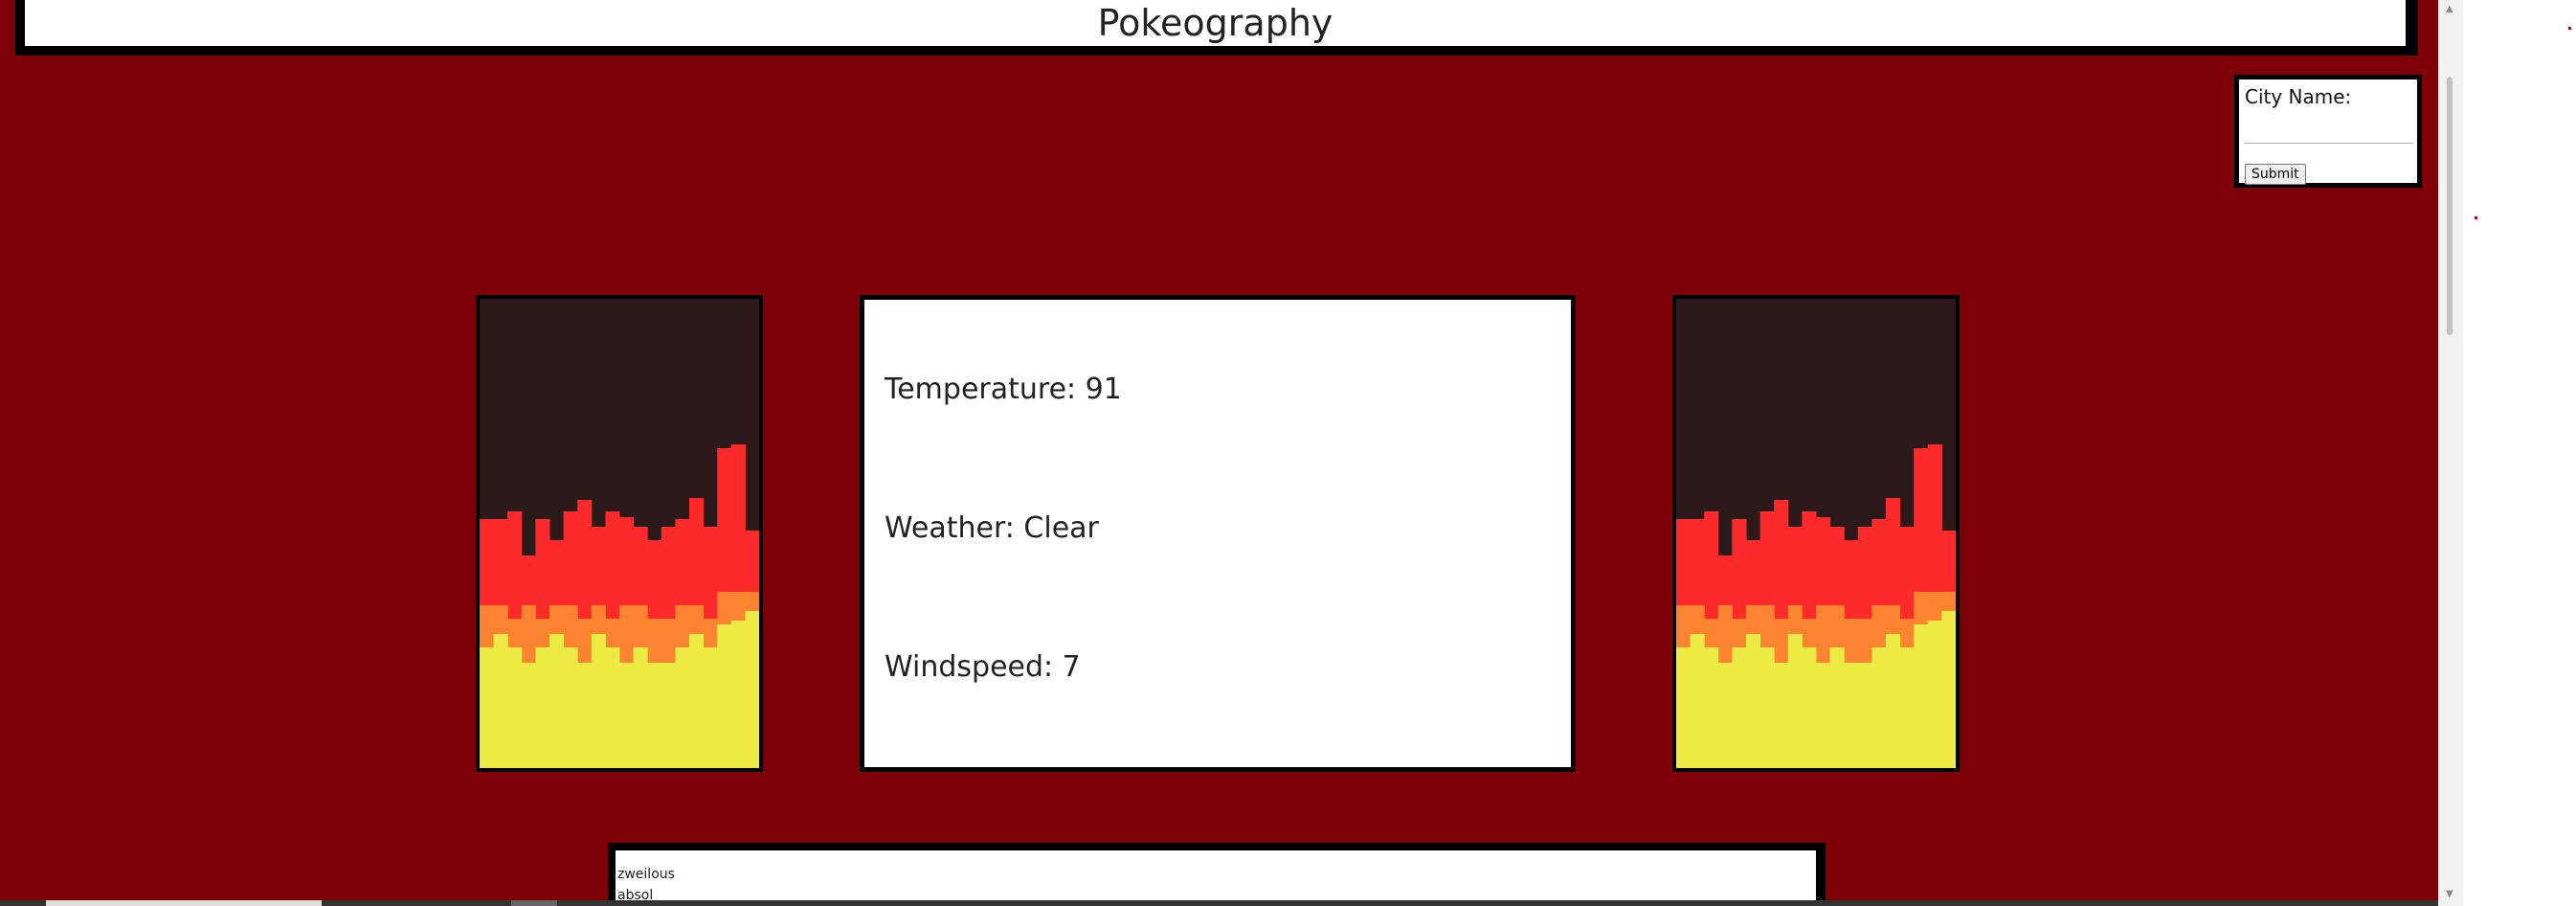  I want to click on submit-button: Submit, so click(2275, 174).